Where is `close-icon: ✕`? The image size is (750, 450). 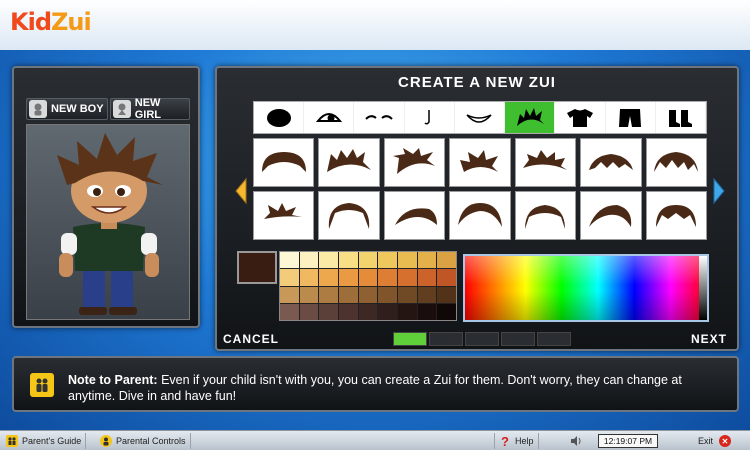 close-icon: ✕ is located at coordinates (725, 441).